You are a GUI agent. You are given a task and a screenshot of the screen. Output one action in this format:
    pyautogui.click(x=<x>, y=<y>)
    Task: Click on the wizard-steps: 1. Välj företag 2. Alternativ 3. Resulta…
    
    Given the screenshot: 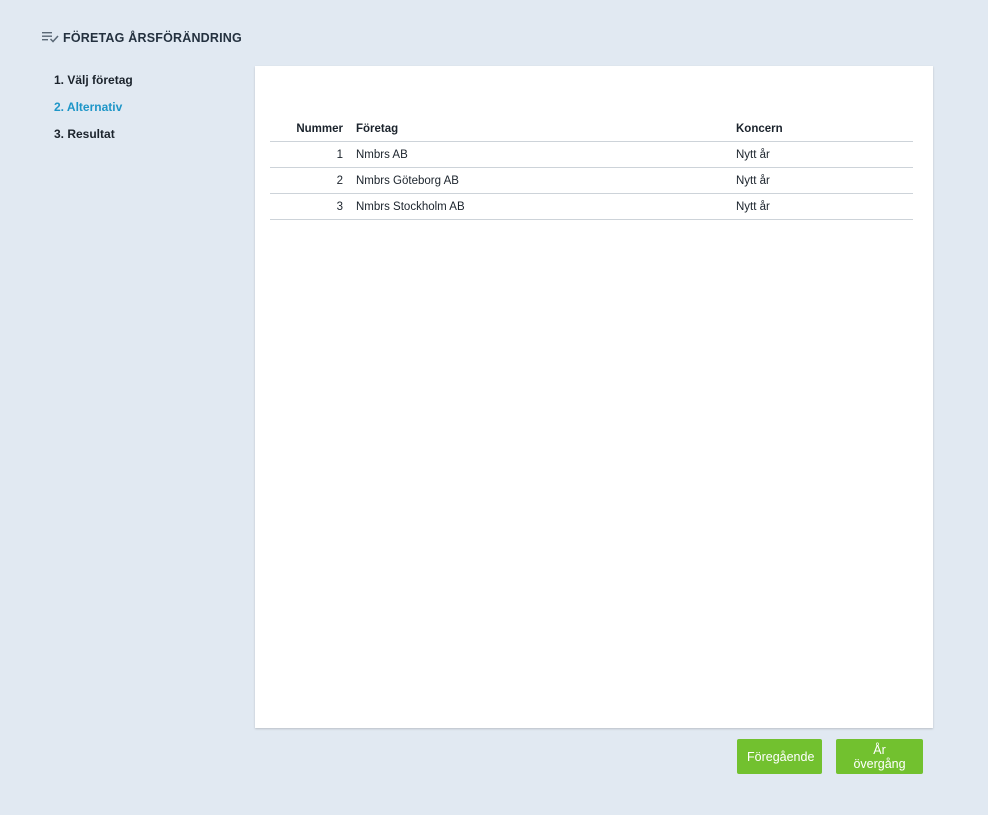 What is the action you would take?
    pyautogui.click(x=93, y=112)
    